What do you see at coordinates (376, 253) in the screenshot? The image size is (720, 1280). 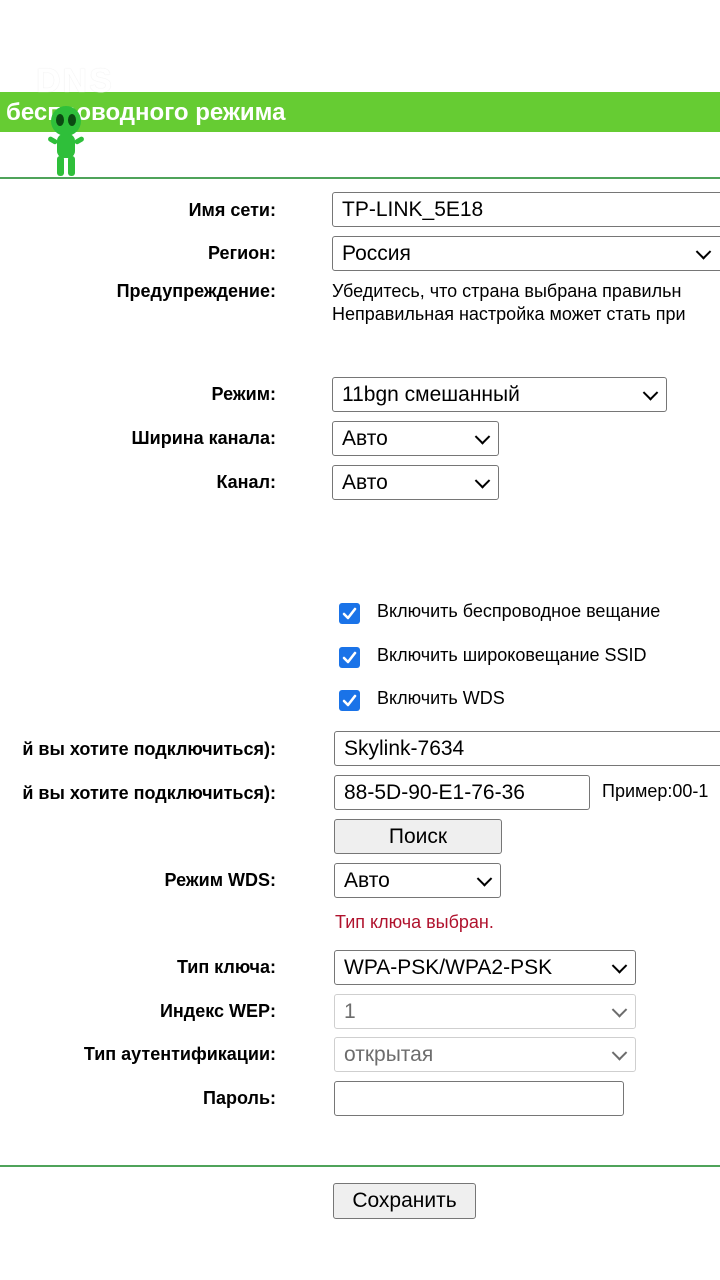 I see `region-value: Россия` at bounding box center [376, 253].